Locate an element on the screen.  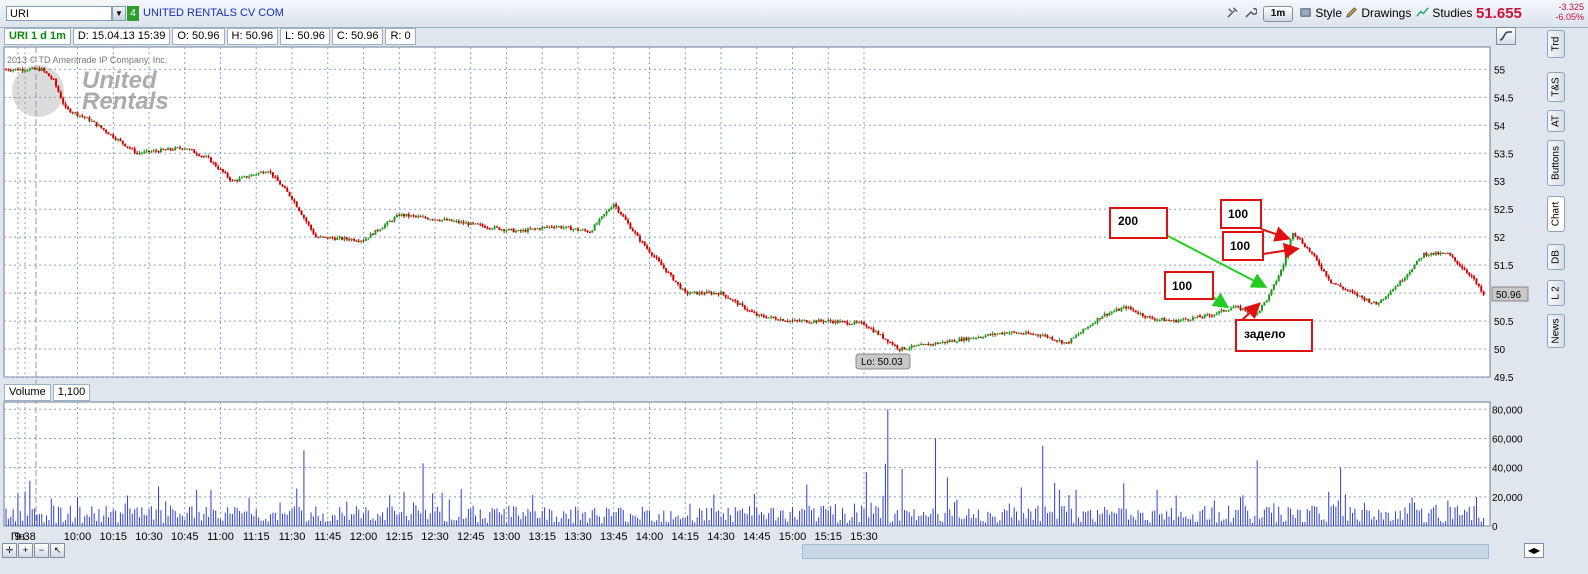
price-tick-label: 53 is located at coordinates (1500, 182).